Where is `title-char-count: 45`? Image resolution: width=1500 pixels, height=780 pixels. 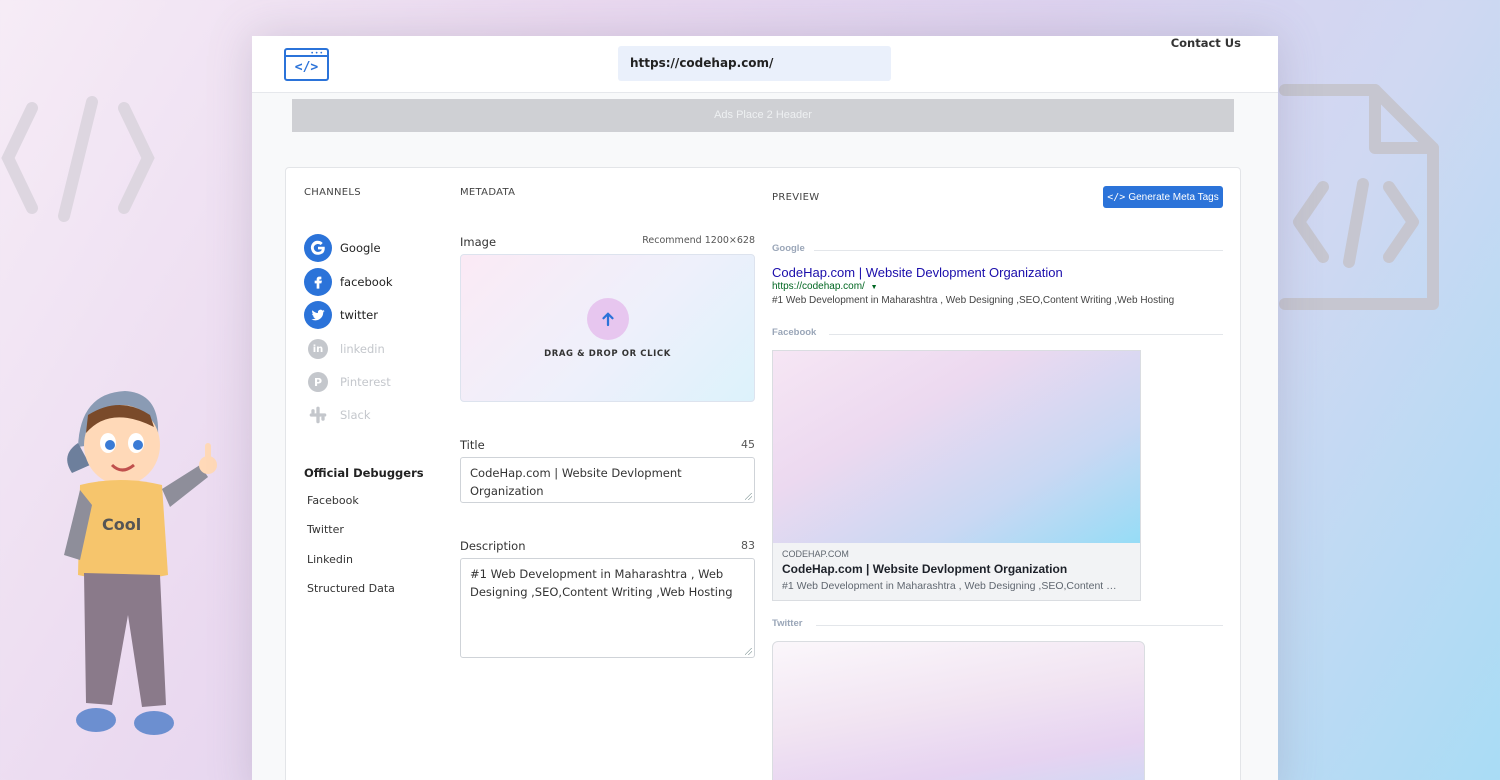 title-char-count: 45 is located at coordinates (748, 444).